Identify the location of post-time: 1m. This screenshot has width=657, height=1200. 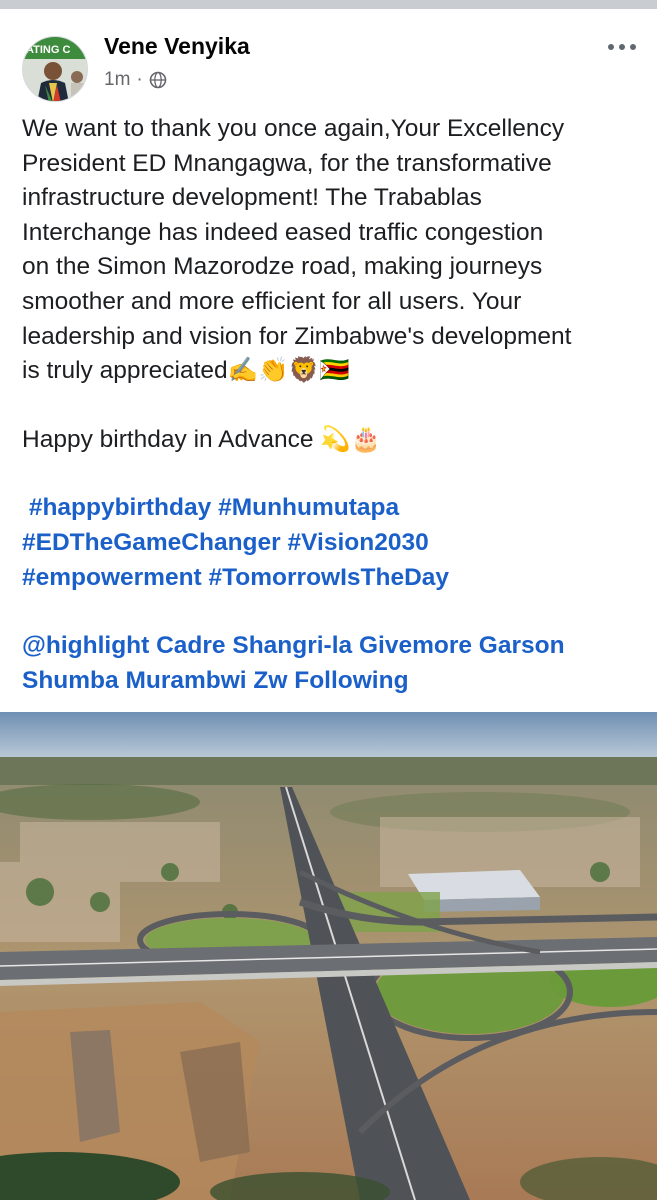
(117, 80).